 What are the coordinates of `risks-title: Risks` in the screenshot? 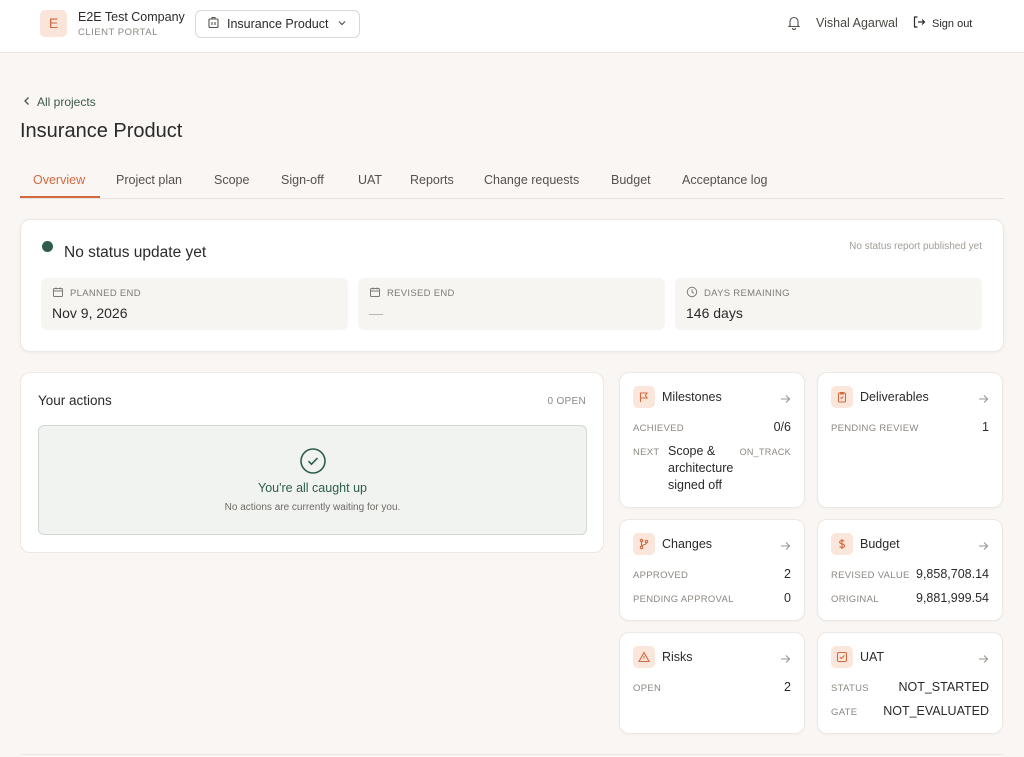 It's located at (677, 657).